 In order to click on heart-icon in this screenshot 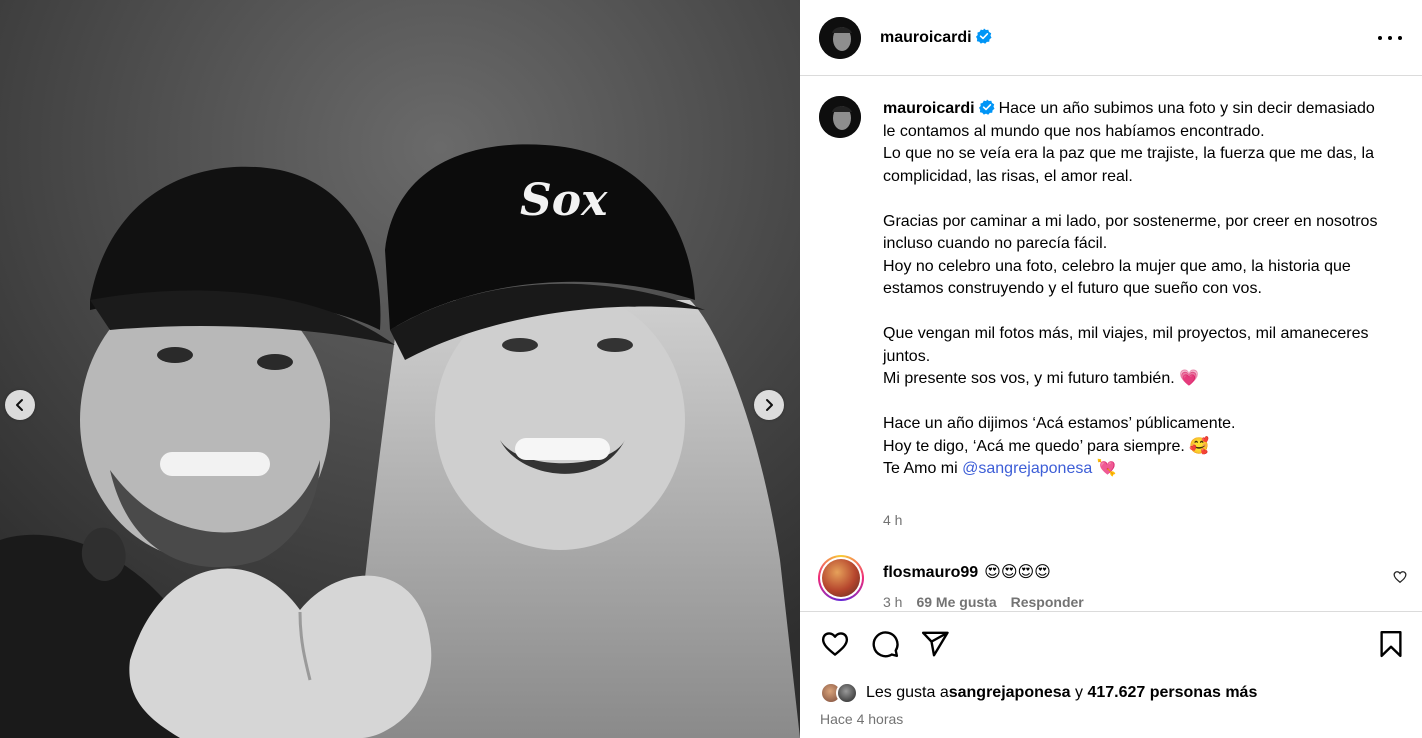, I will do `click(835, 644)`.